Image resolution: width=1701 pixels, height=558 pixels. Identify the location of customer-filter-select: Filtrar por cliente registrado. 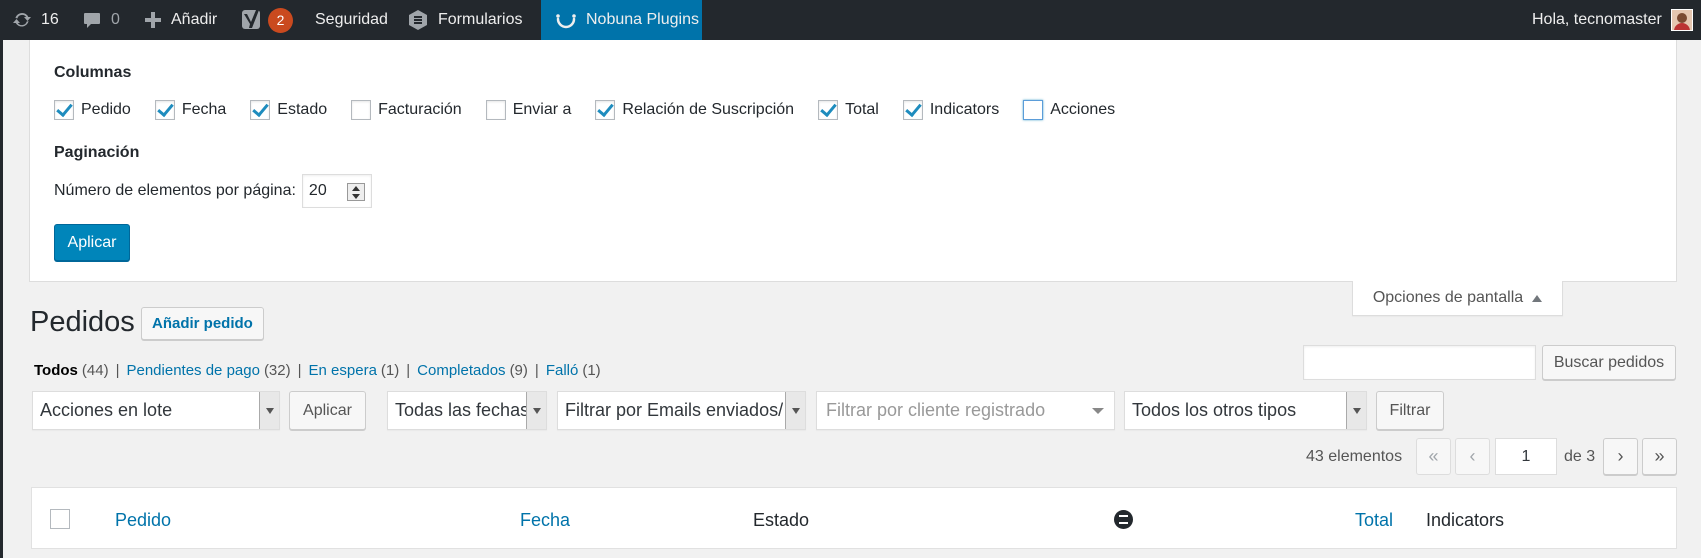
(965, 410).